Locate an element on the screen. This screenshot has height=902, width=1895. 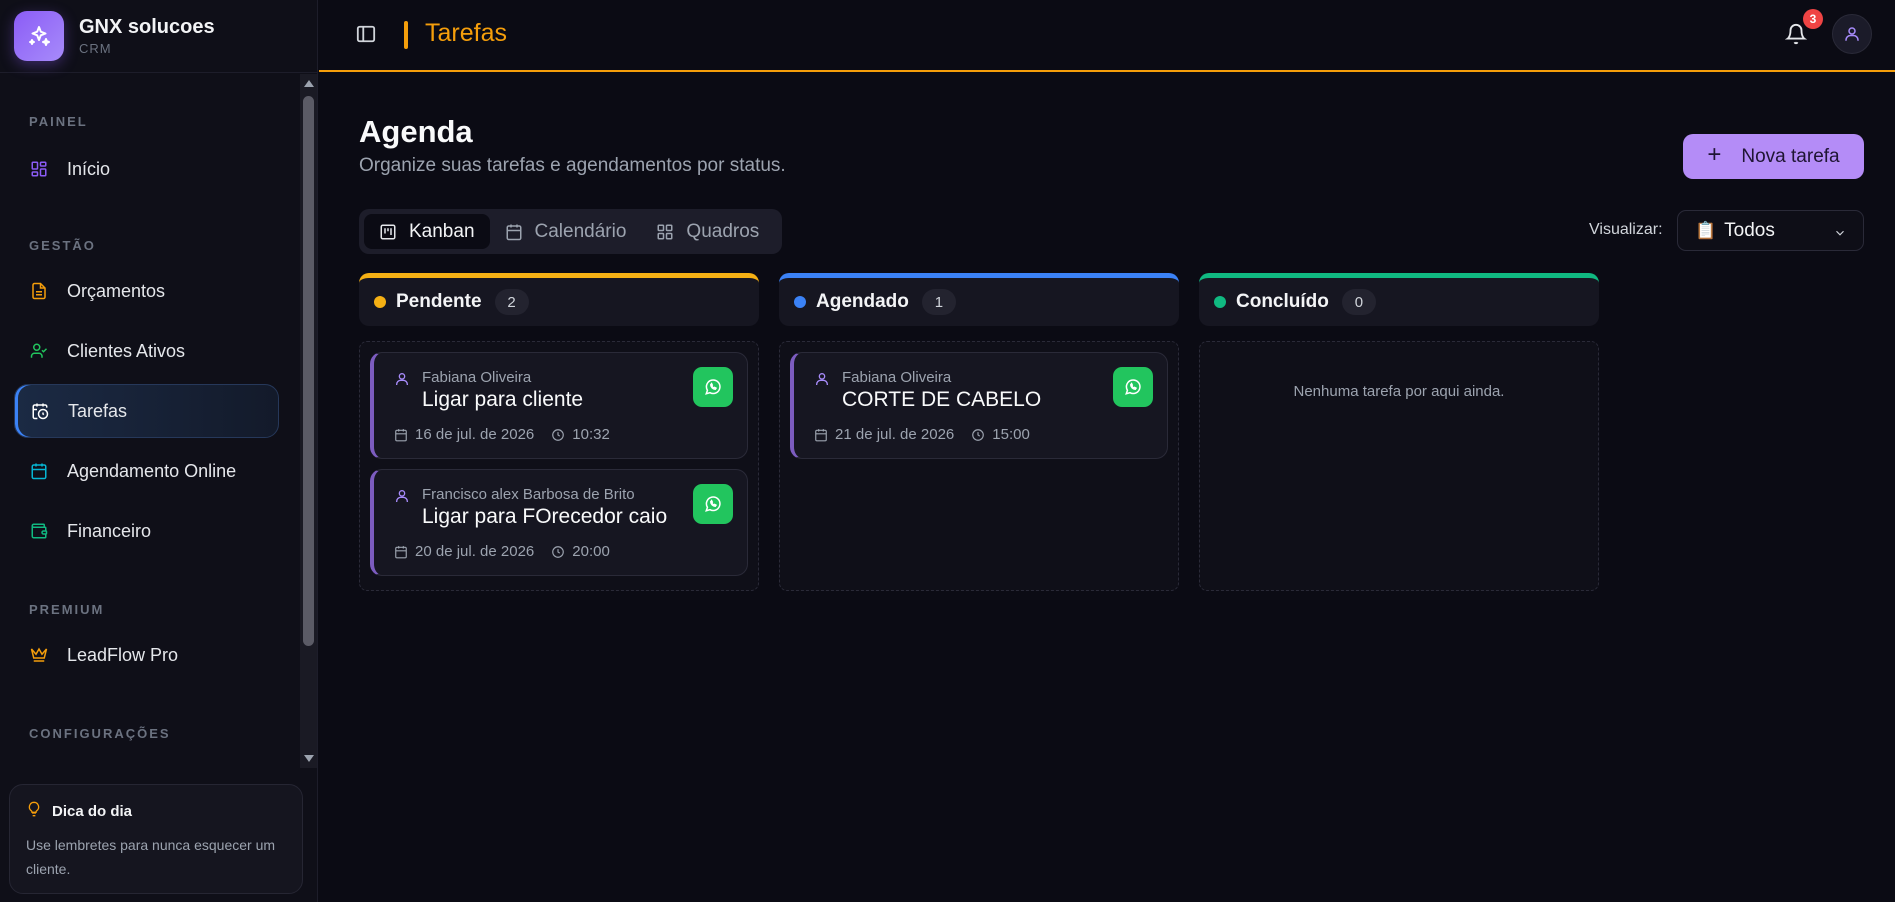
view-tabs: Kanban Calendário Quadros is located at coordinates (570, 231).